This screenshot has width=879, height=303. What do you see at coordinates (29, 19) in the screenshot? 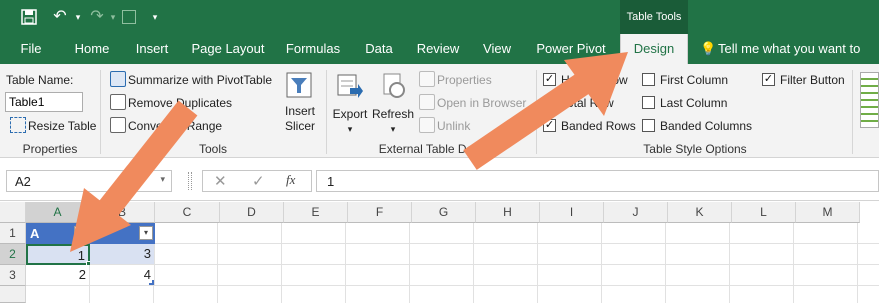
I see `save-icon` at bounding box center [29, 19].